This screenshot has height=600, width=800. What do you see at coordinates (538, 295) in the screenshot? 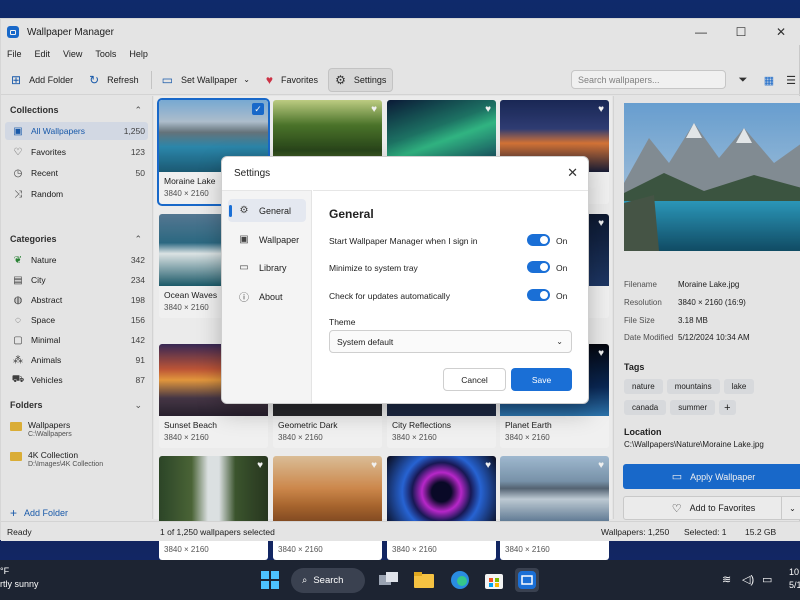
I see `option-check-updates-toggle` at bounding box center [538, 295].